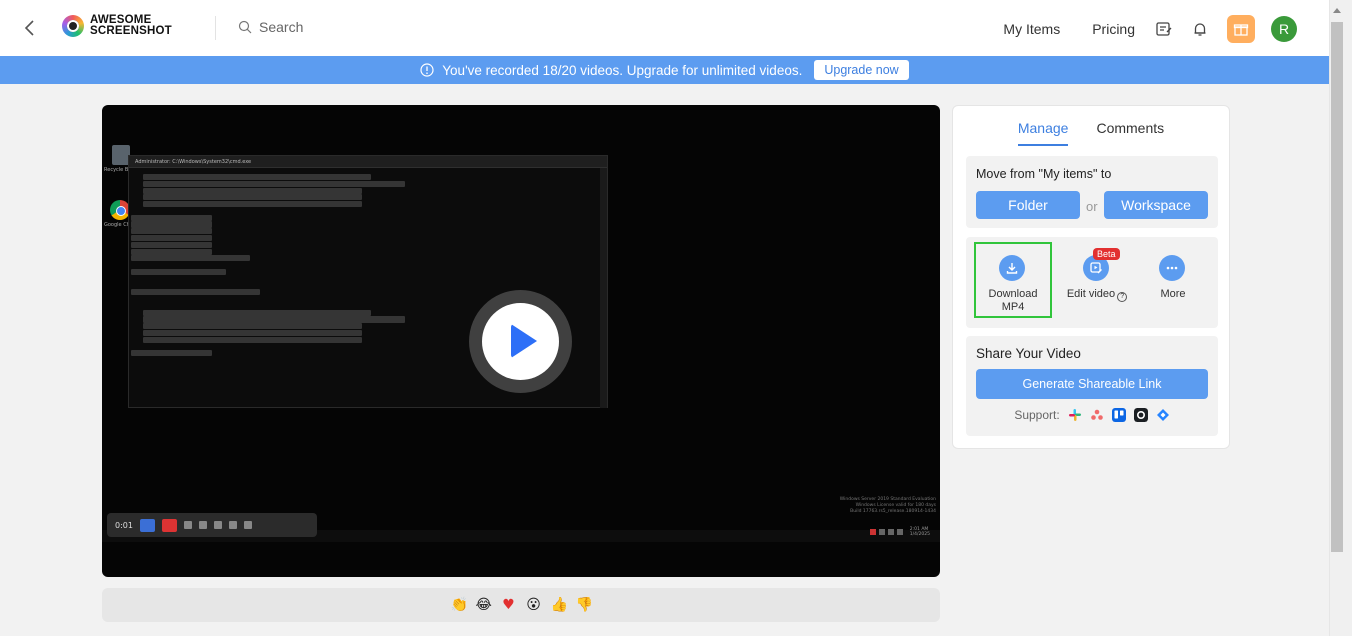 This screenshot has width=1352, height=636. Describe the element at coordinates (217, 525) in the screenshot. I see `cursor-icon` at that location.